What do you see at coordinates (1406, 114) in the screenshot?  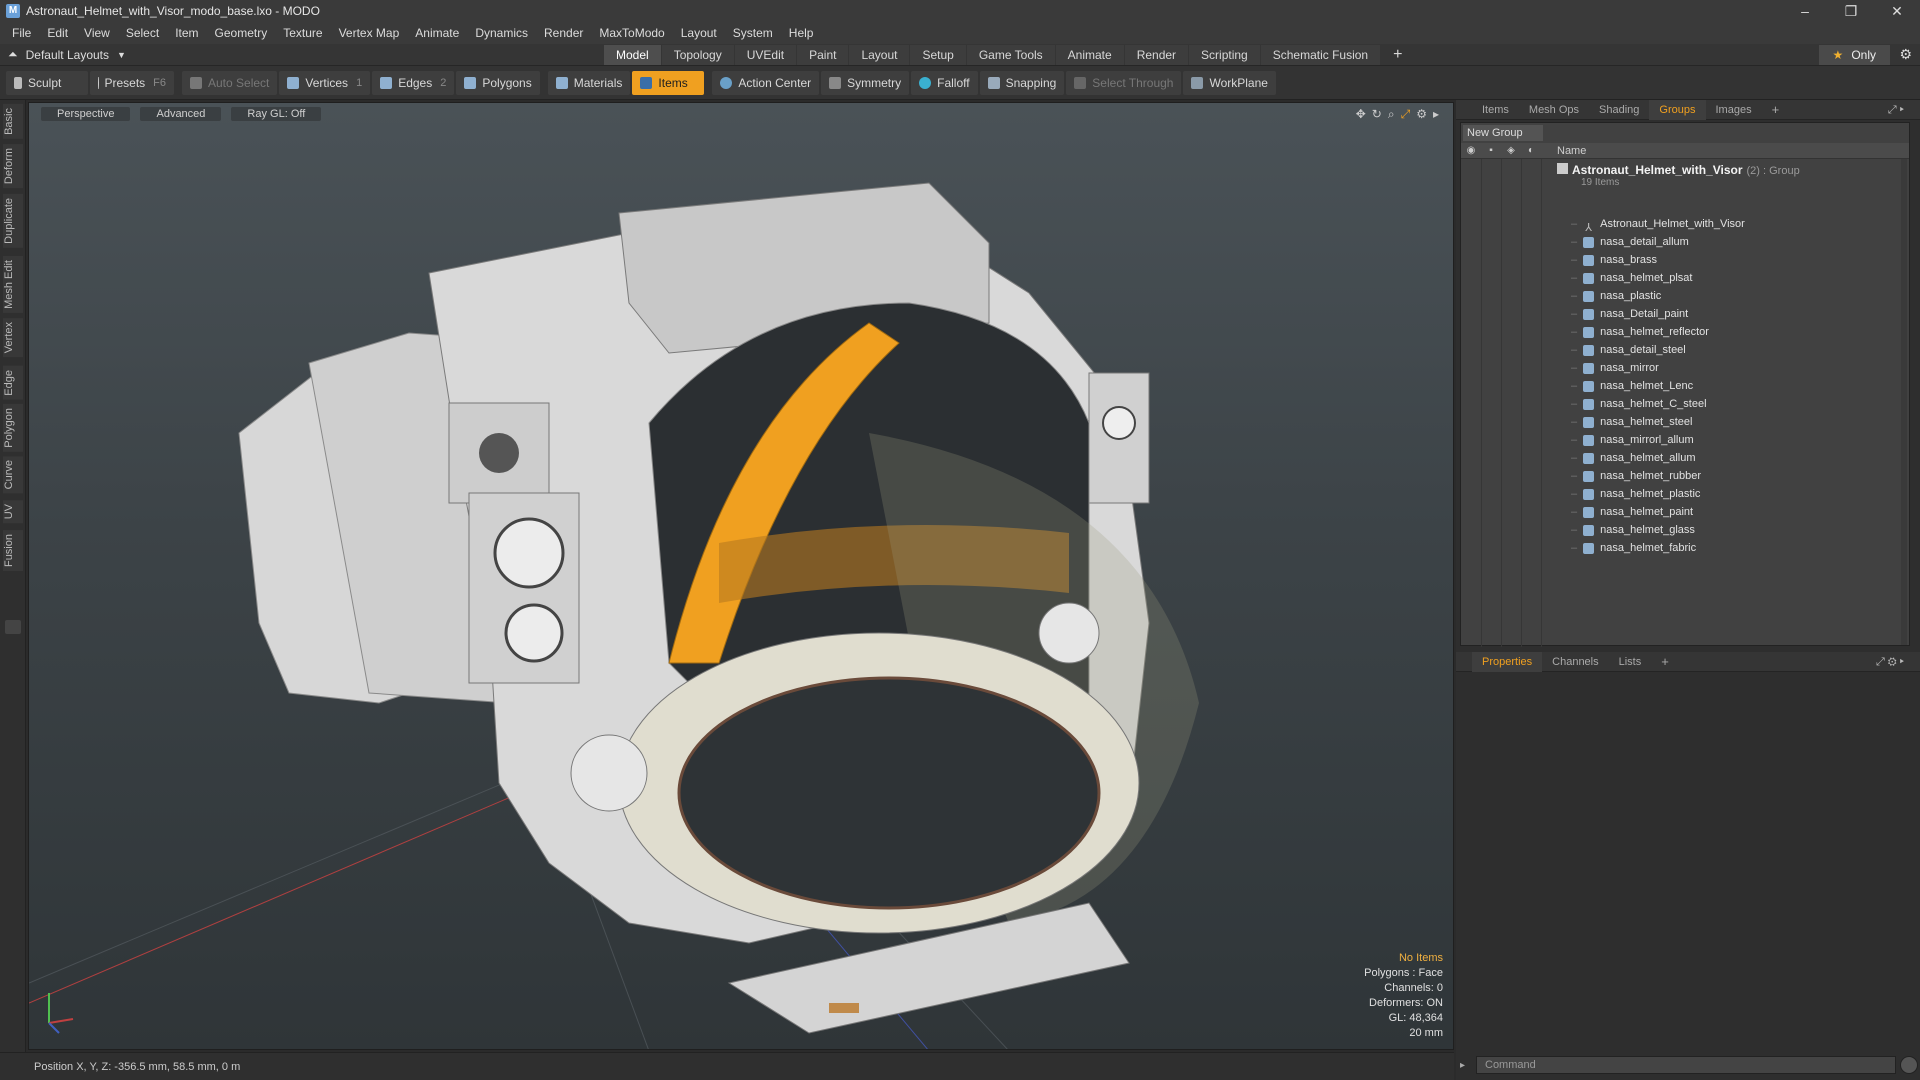 I see `fit-icon: ⤢` at bounding box center [1406, 114].